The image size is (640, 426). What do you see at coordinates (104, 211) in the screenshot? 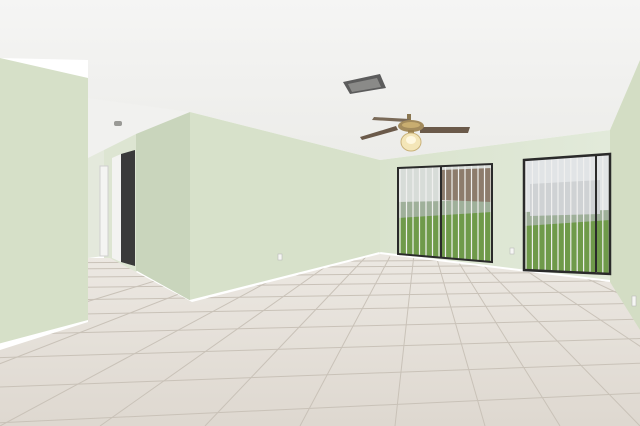
I see `hallway-door-far` at bounding box center [104, 211].